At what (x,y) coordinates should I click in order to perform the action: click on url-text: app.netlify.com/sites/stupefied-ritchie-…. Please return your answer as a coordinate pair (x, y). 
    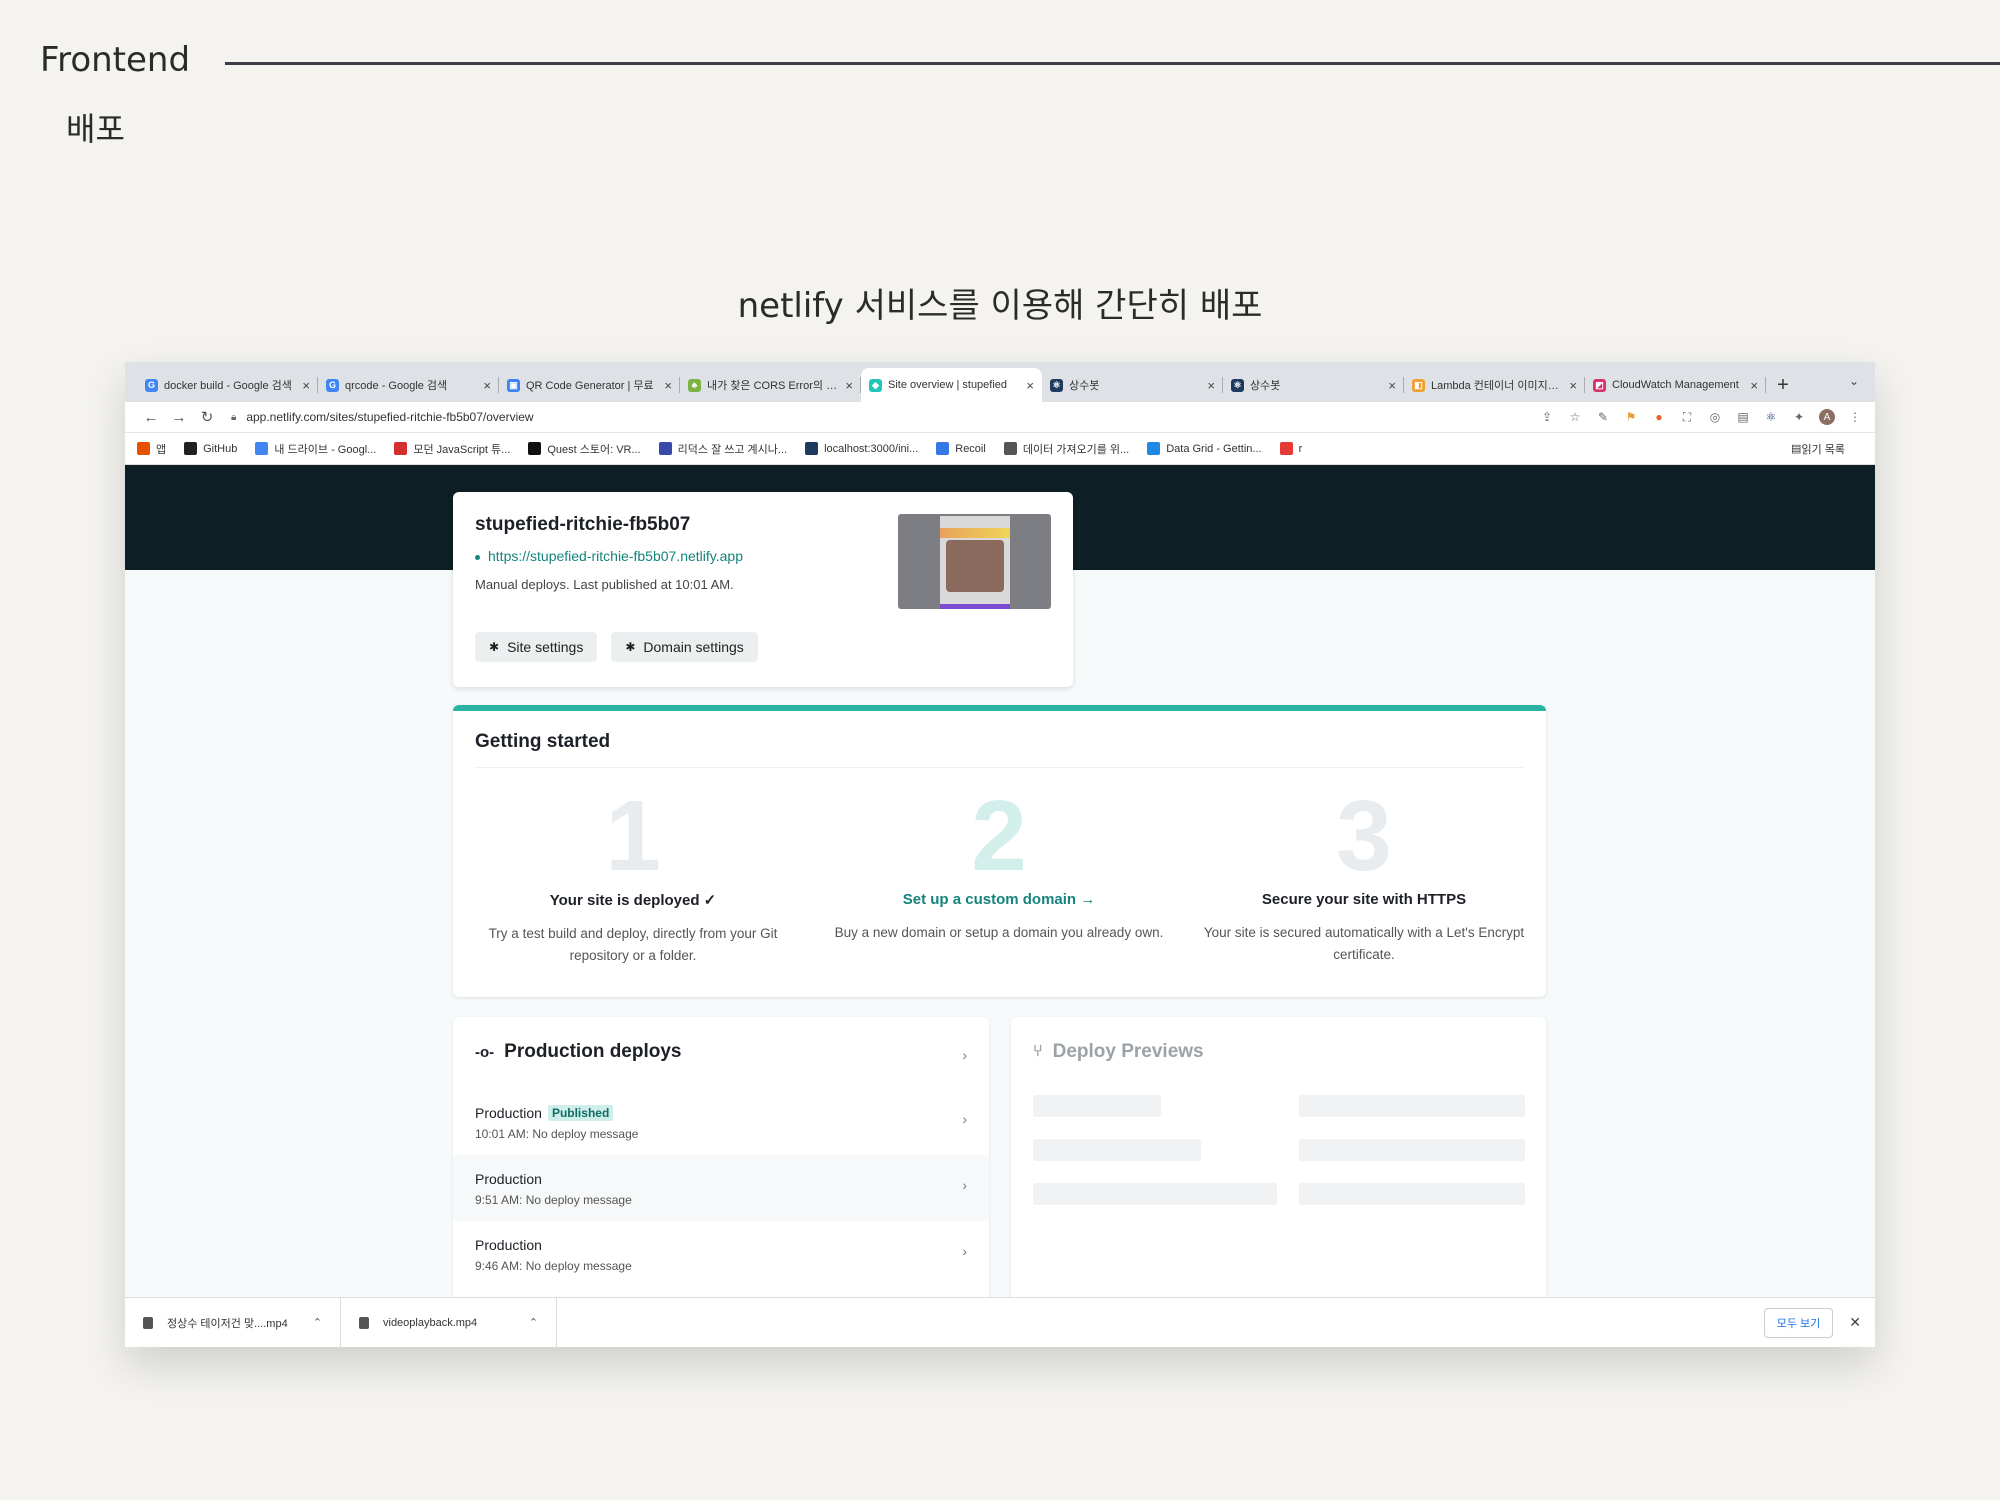
    Looking at the image, I should click on (390, 417).